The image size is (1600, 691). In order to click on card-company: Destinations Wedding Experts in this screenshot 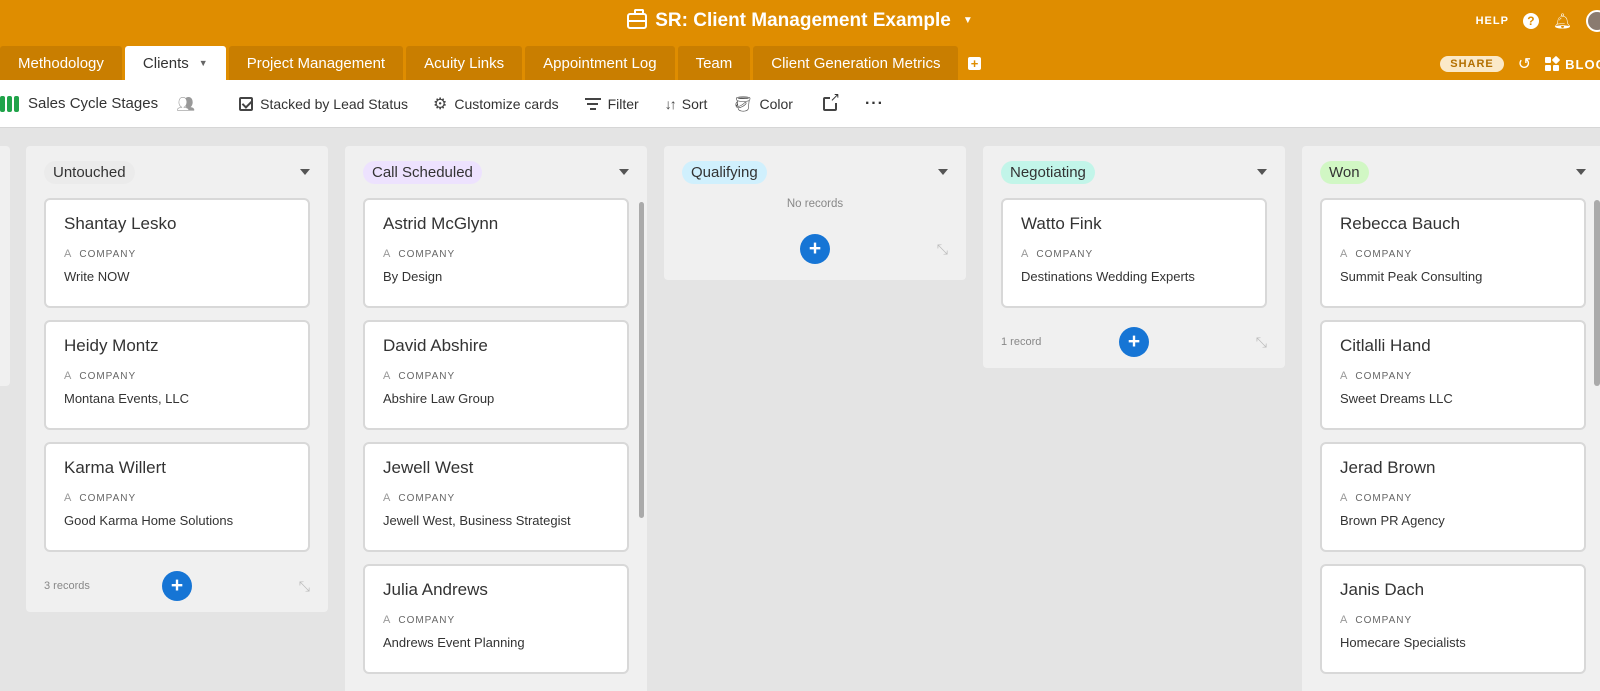, I will do `click(1108, 276)`.